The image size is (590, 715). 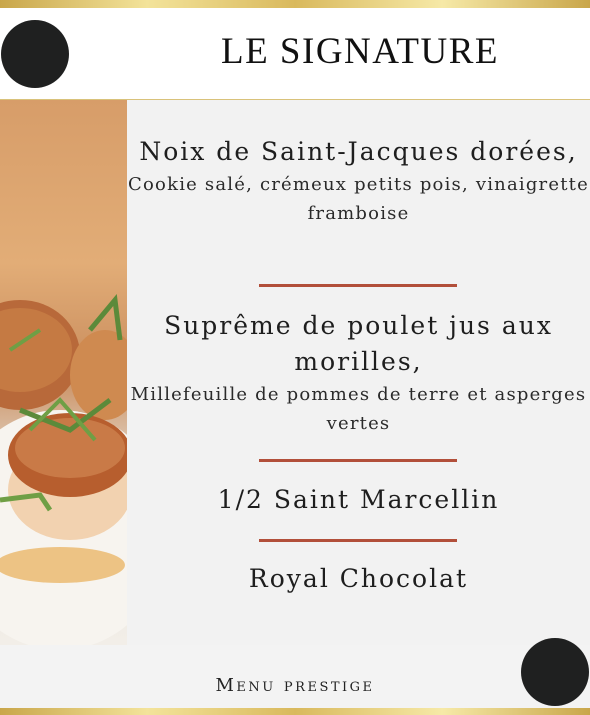 I want to click on decorative-dot-bottom, so click(x=555, y=672).